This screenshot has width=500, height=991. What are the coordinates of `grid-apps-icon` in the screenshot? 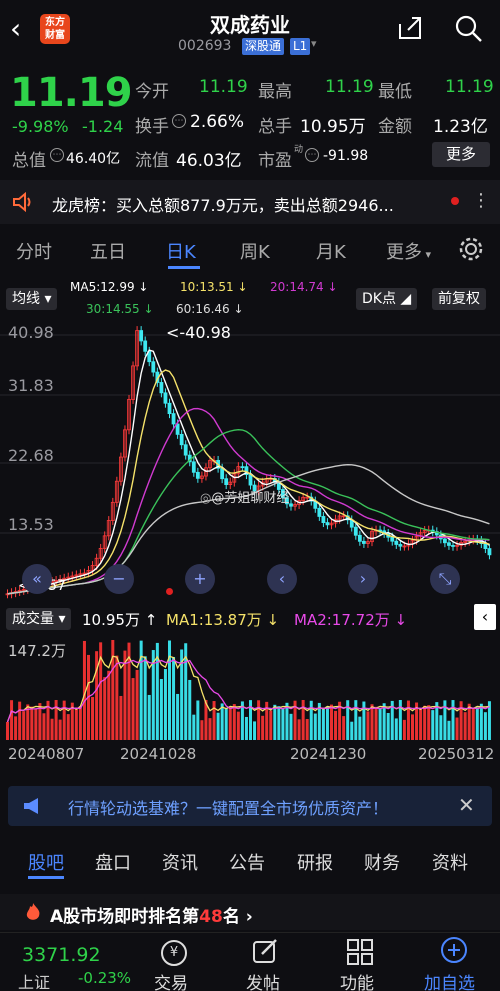 It's located at (360, 952).